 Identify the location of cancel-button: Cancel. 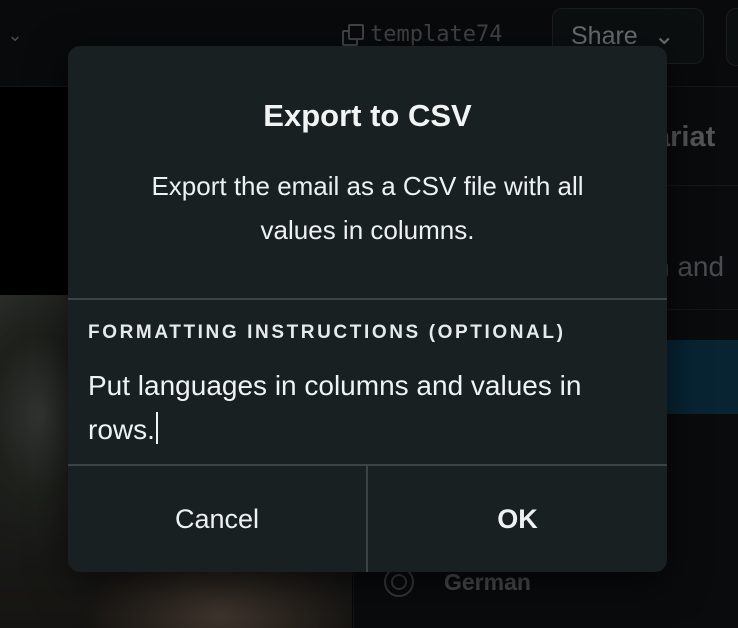
(217, 519).